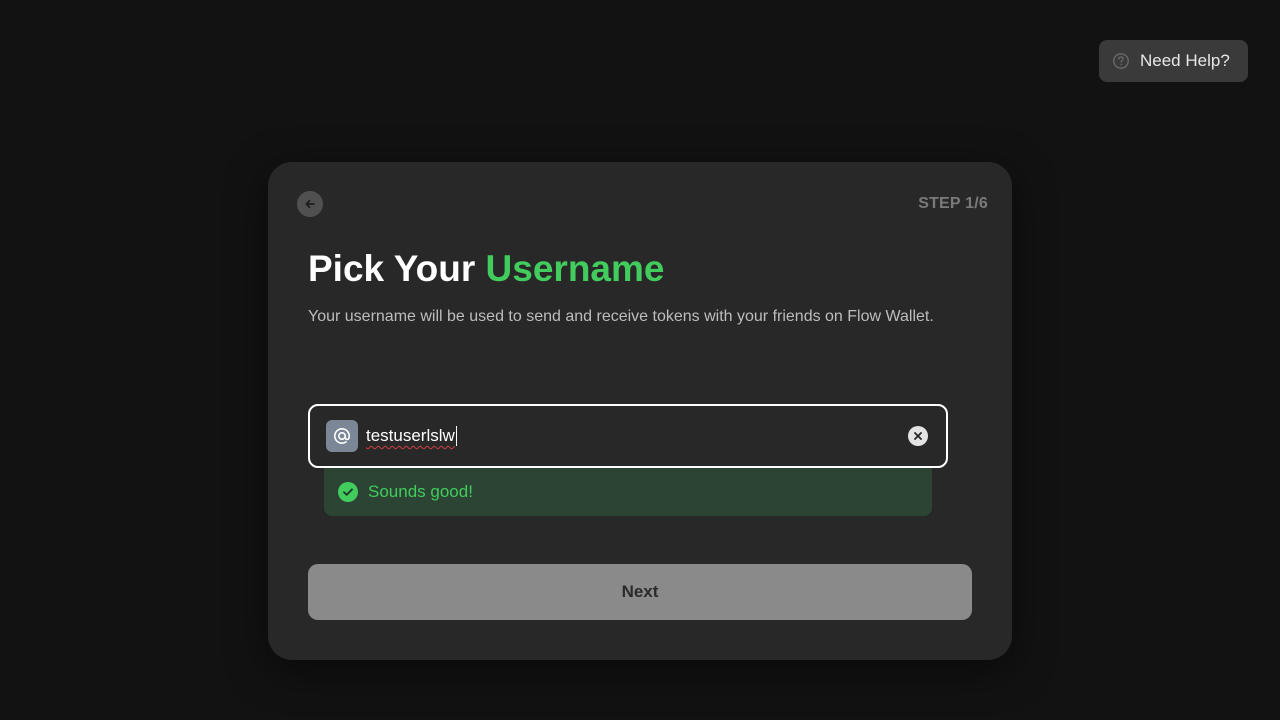 The width and height of the screenshot is (1280, 720). I want to click on next-button: Next, so click(640, 592).